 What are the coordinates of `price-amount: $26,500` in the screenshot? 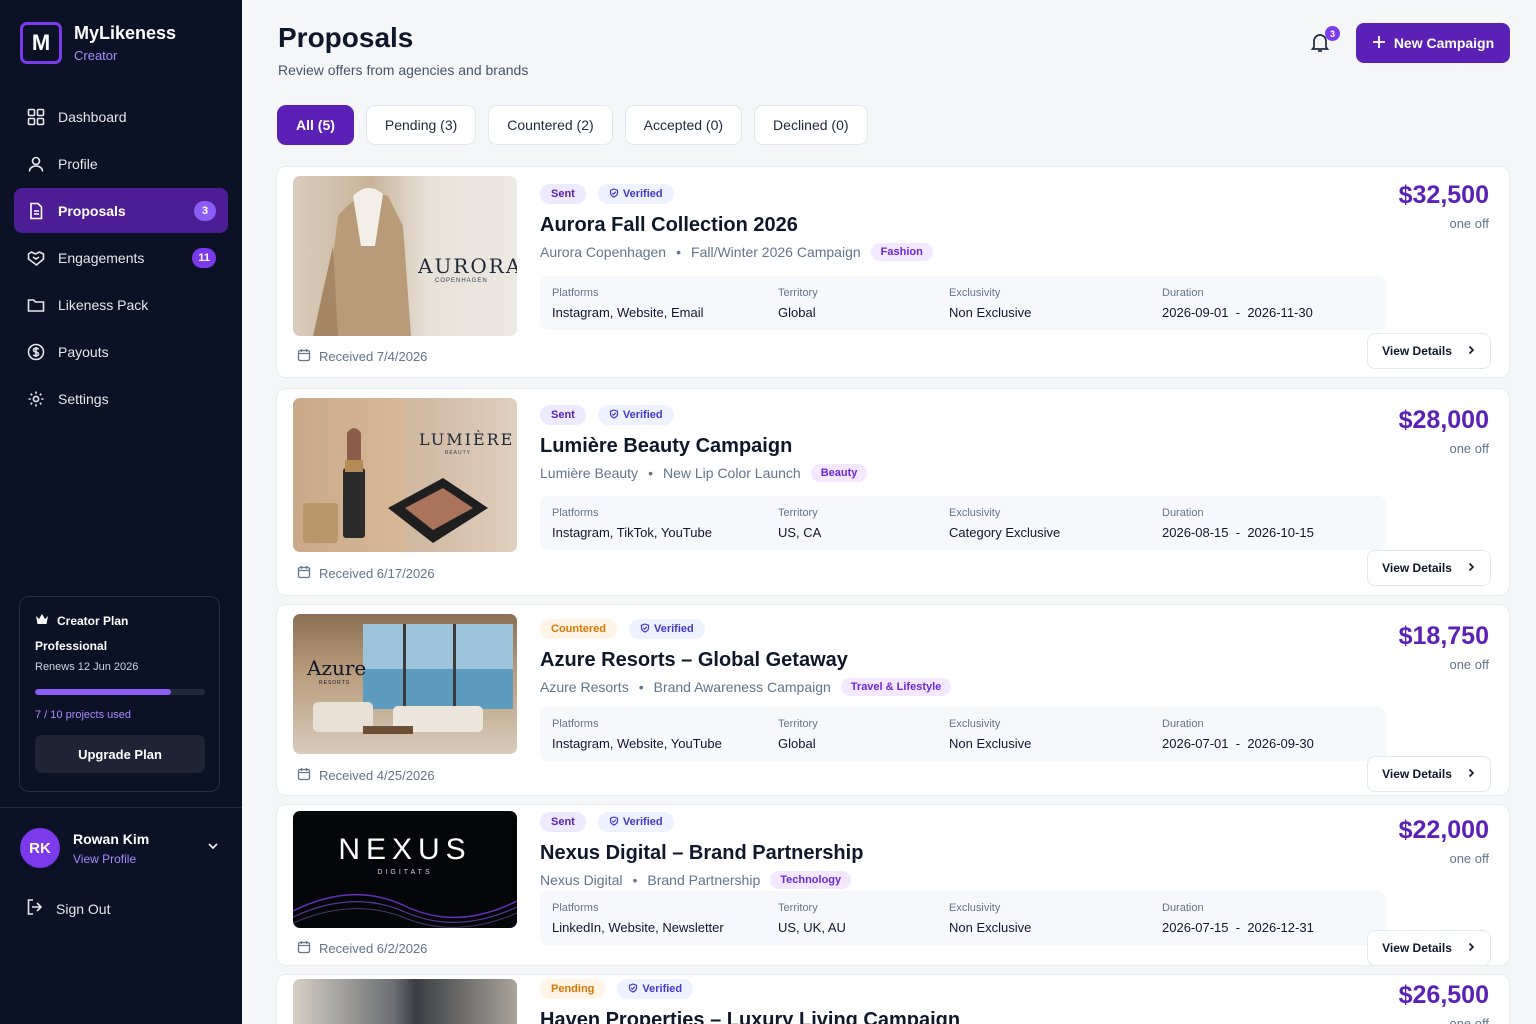 It's located at (1443, 995).